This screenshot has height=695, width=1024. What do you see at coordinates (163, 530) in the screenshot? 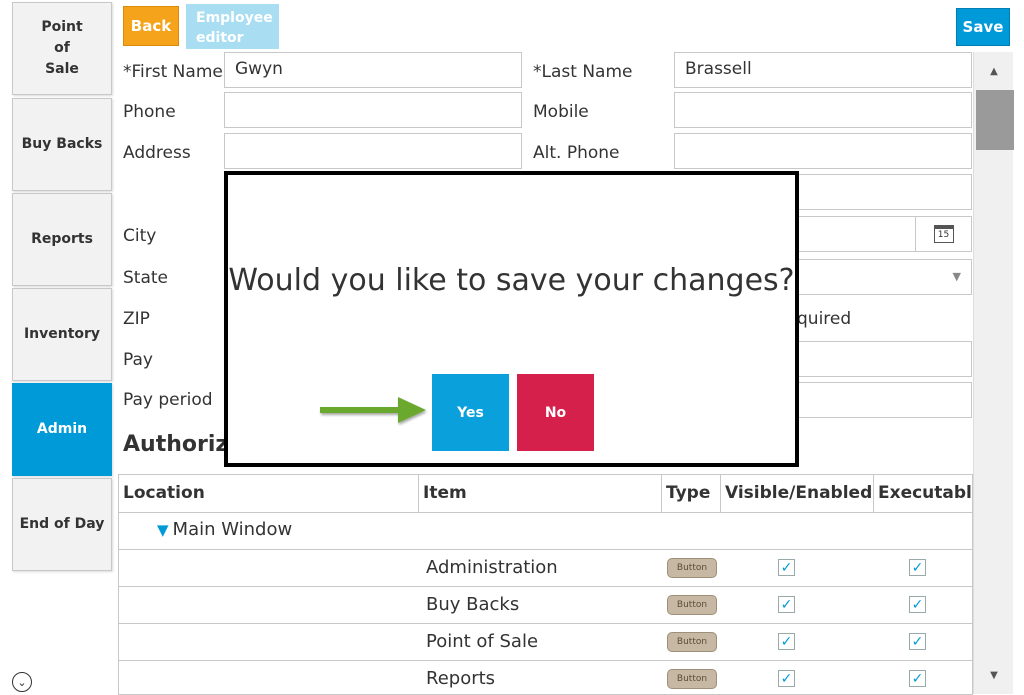
I see `expand-triangle-icon: ▼` at bounding box center [163, 530].